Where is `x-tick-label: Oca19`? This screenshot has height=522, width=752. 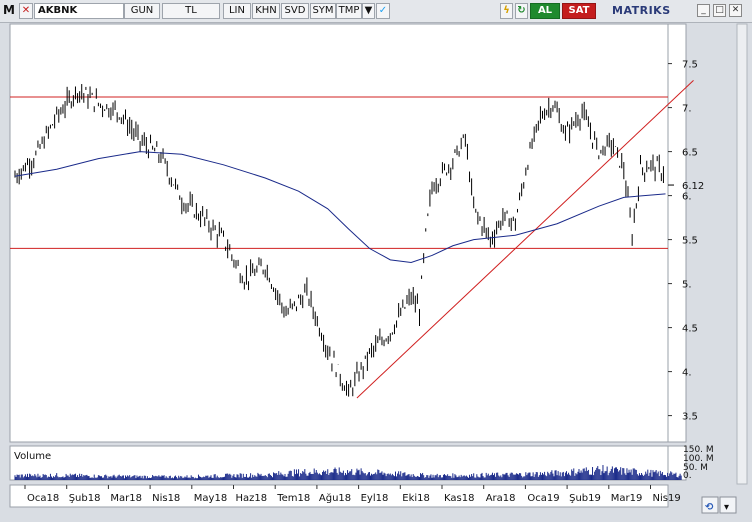
x-tick-label: Oca19 is located at coordinates (543, 498).